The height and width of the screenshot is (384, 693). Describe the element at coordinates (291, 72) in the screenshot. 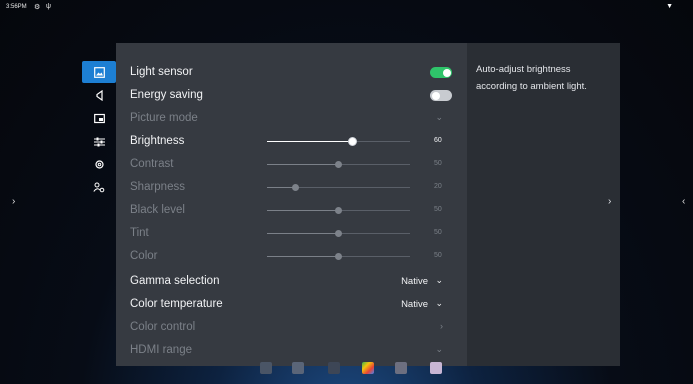

I see `row-light-sensor: Light sensor` at that location.